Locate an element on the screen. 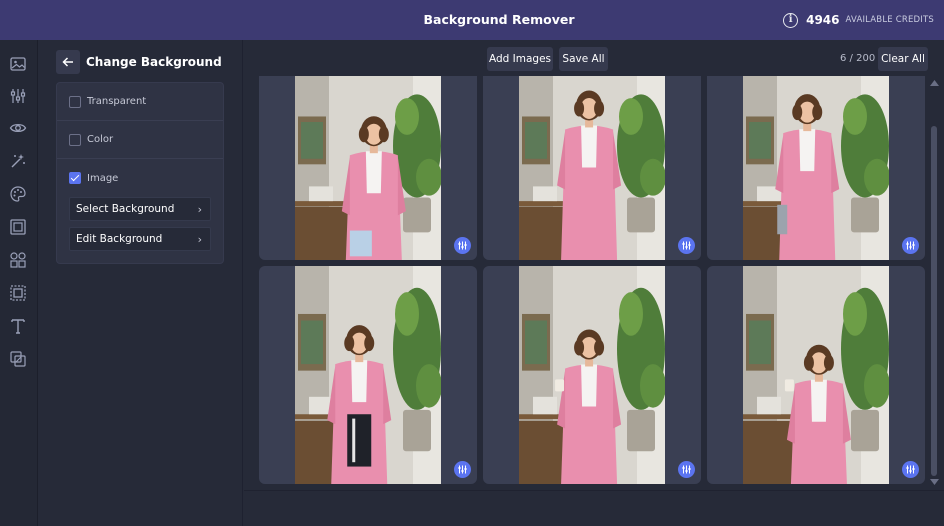 Image resolution: width=944 pixels, height=526 pixels. credits-indicator: i 4946 AVAILABLE CREDITS is located at coordinates (858, 20).